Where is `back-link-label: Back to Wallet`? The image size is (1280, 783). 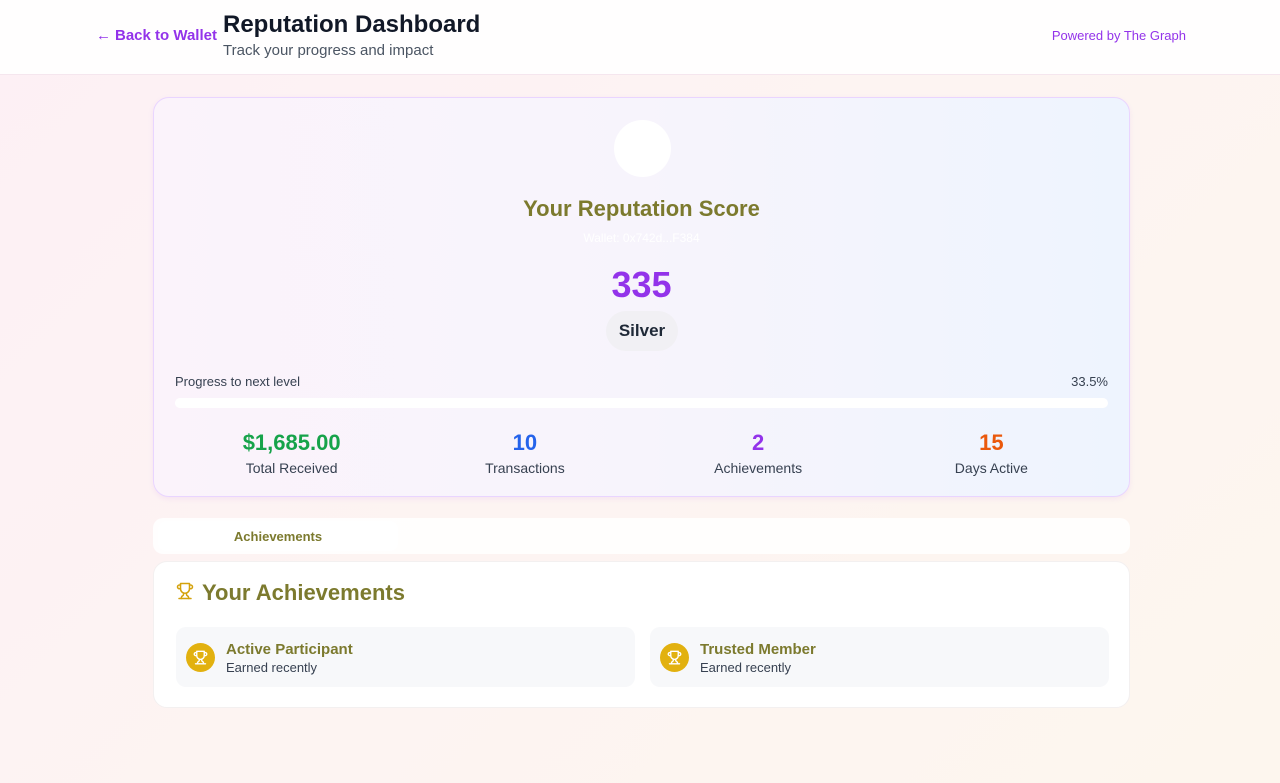
back-link-label: Back to Wallet is located at coordinates (166, 35).